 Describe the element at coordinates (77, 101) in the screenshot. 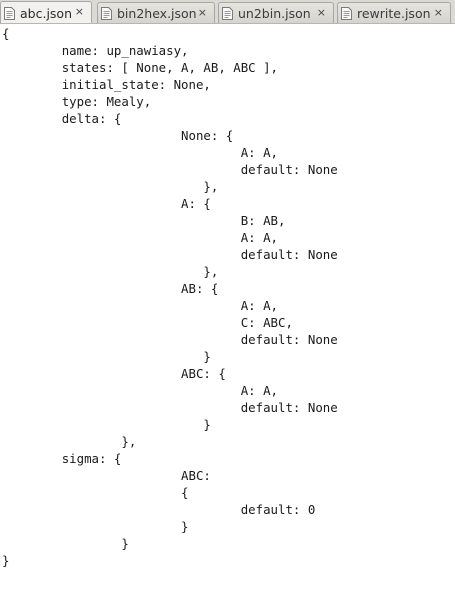

I see `code-line: type: Mealy,` at that location.